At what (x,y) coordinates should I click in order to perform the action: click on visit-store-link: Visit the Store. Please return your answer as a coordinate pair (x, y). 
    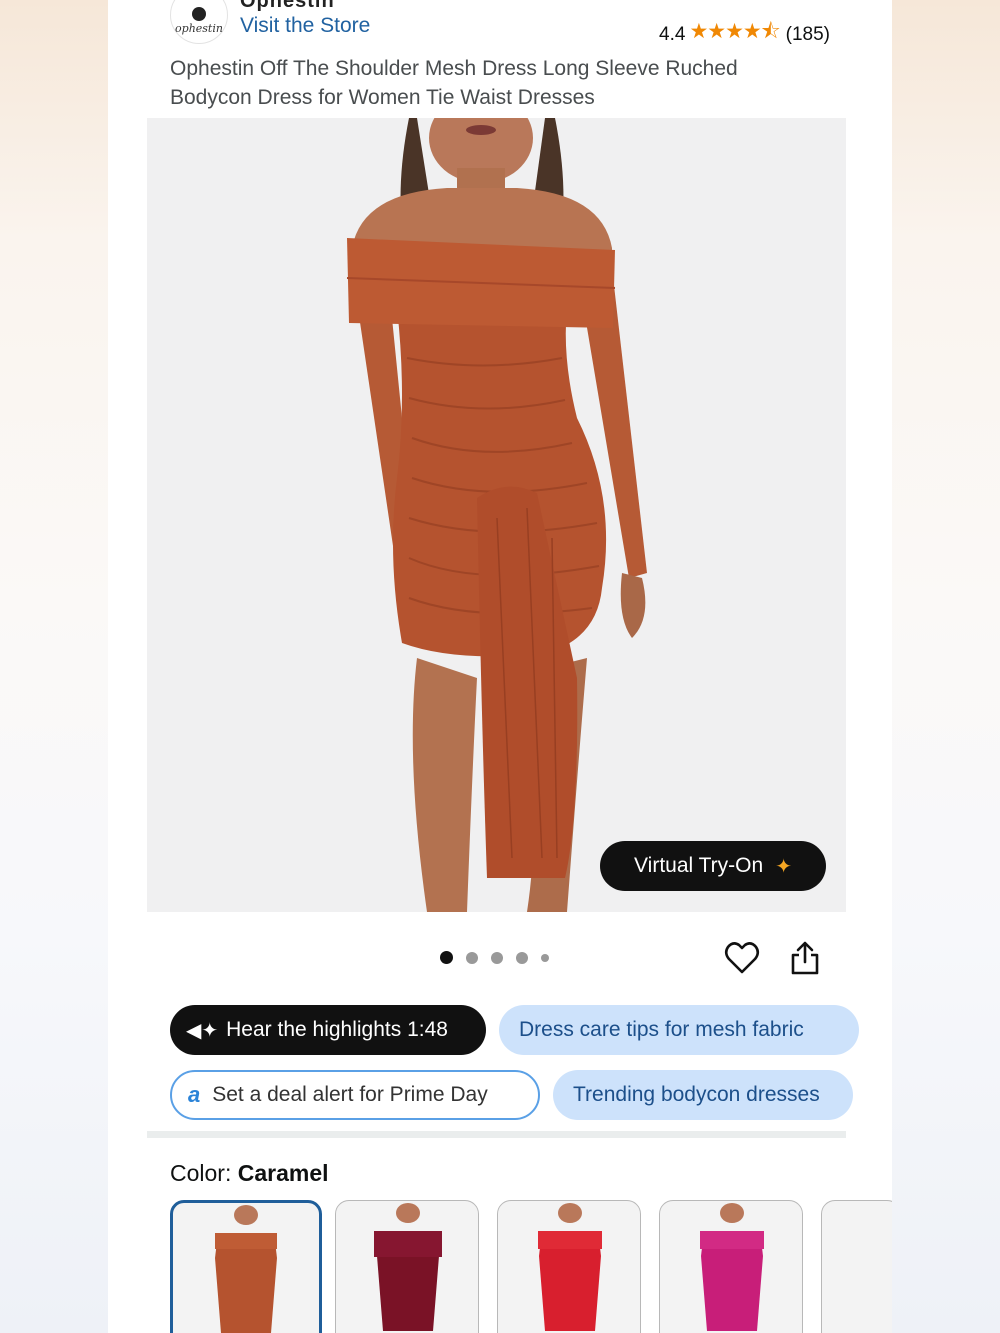
    Looking at the image, I should click on (305, 26).